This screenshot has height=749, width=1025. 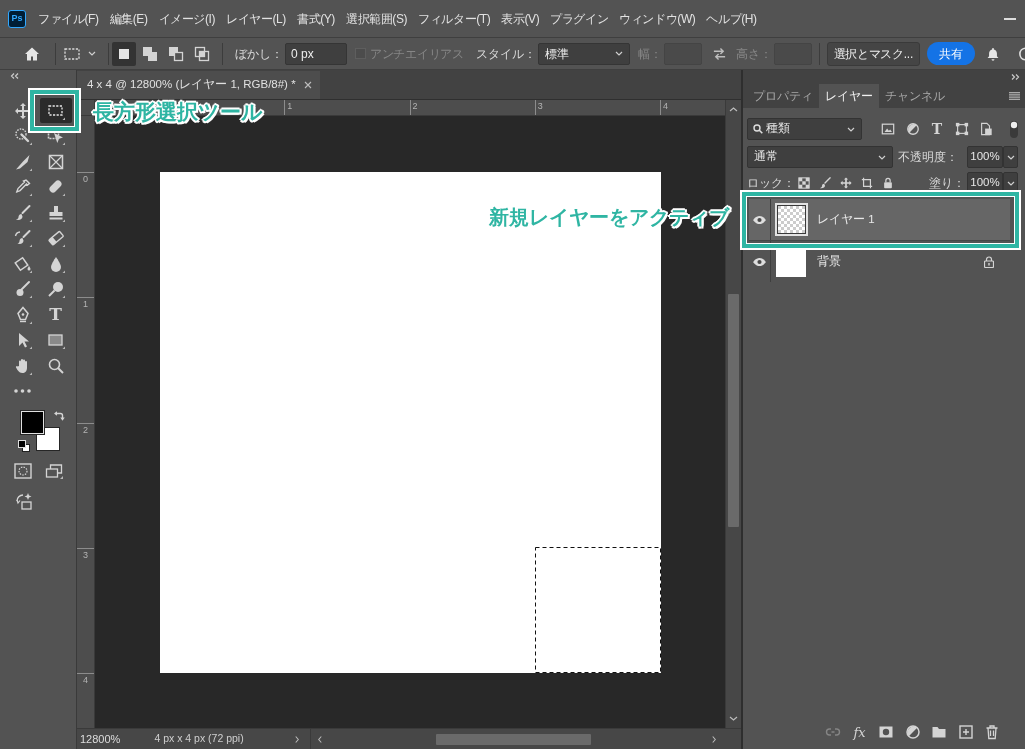 I want to click on menu-item: ヘルプ(H), so click(x=731, y=18).